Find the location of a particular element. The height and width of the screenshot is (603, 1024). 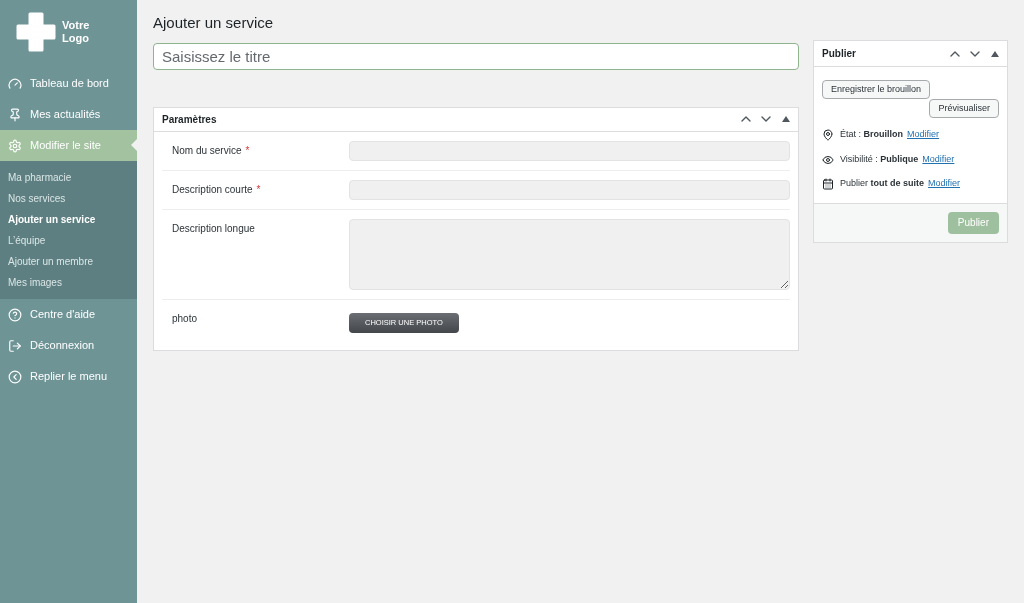

panel-title: Publier is located at coordinates (839, 54).